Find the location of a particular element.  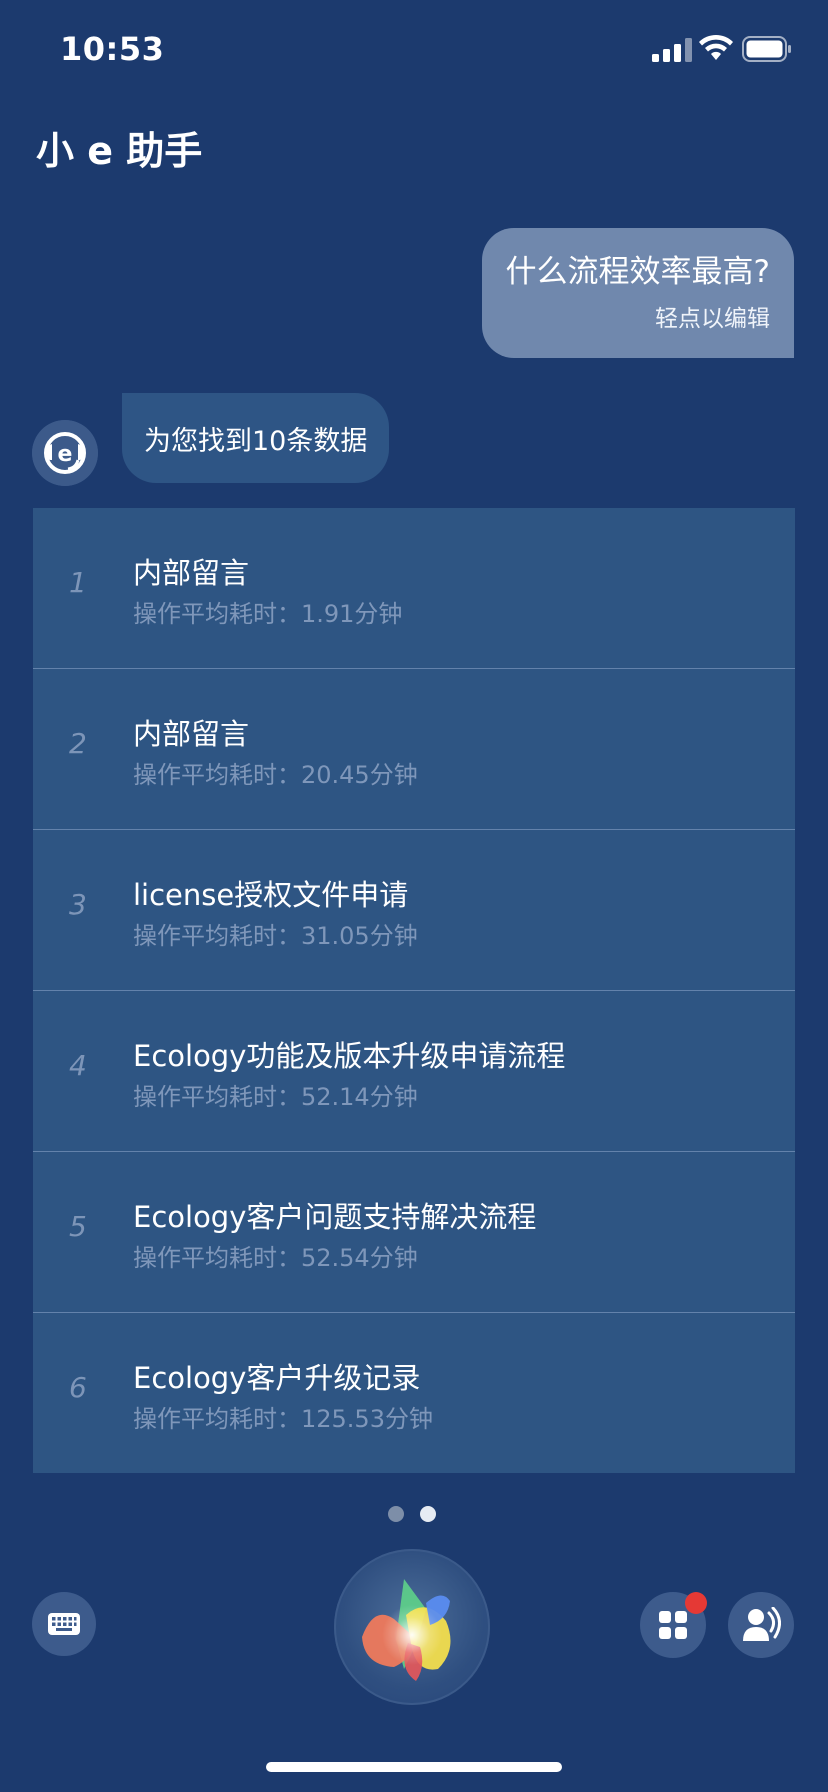

status-bar: 10:53 is located at coordinates (414, 50).